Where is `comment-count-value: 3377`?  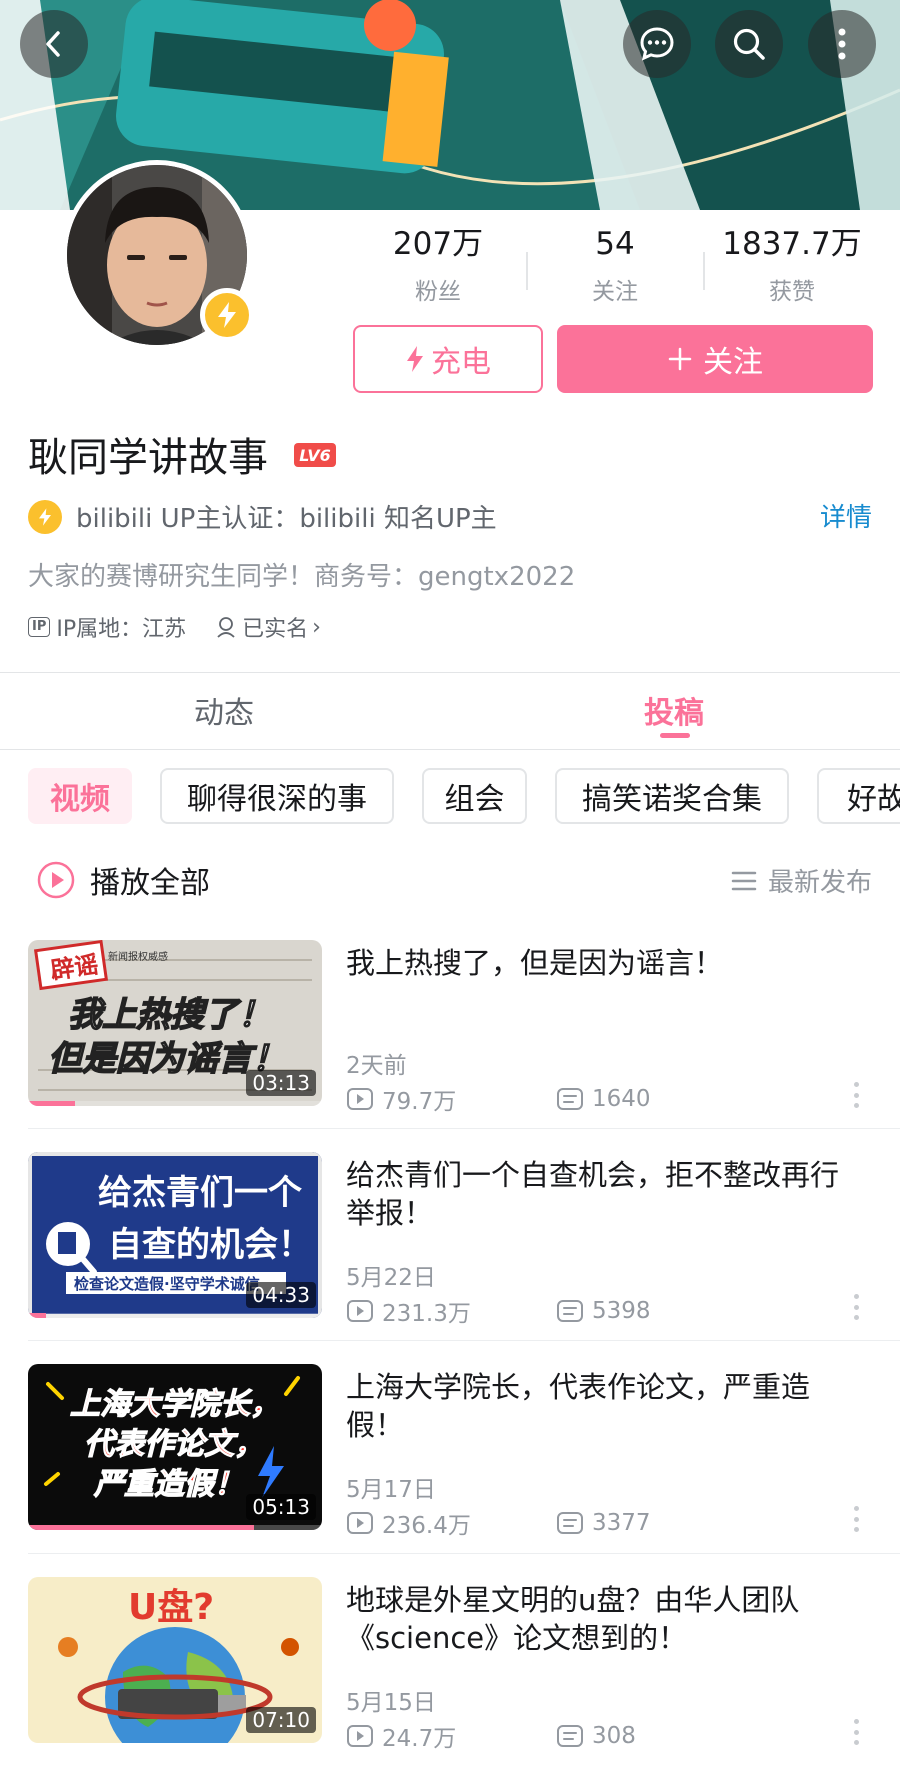
comment-count-value: 3377 is located at coordinates (621, 1523).